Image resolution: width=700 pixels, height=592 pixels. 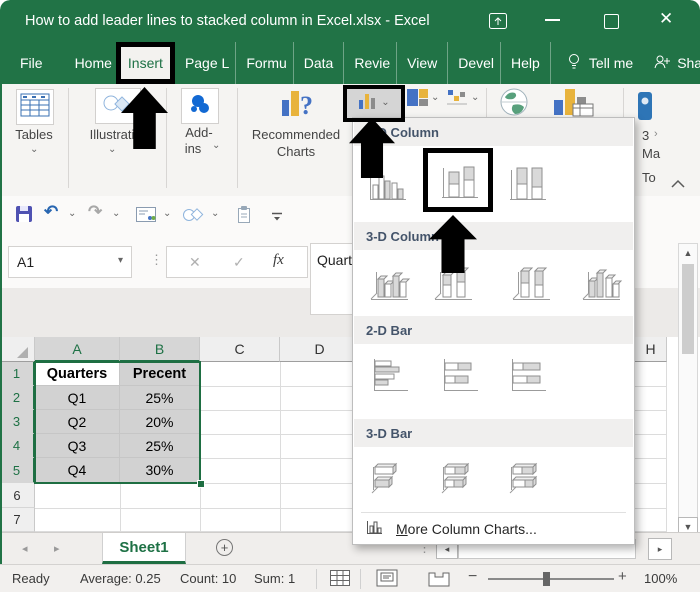 What do you see at coordinates (646, 108) in the screenshot?
I see `3d-map-button` at bounding box center [646, 108].